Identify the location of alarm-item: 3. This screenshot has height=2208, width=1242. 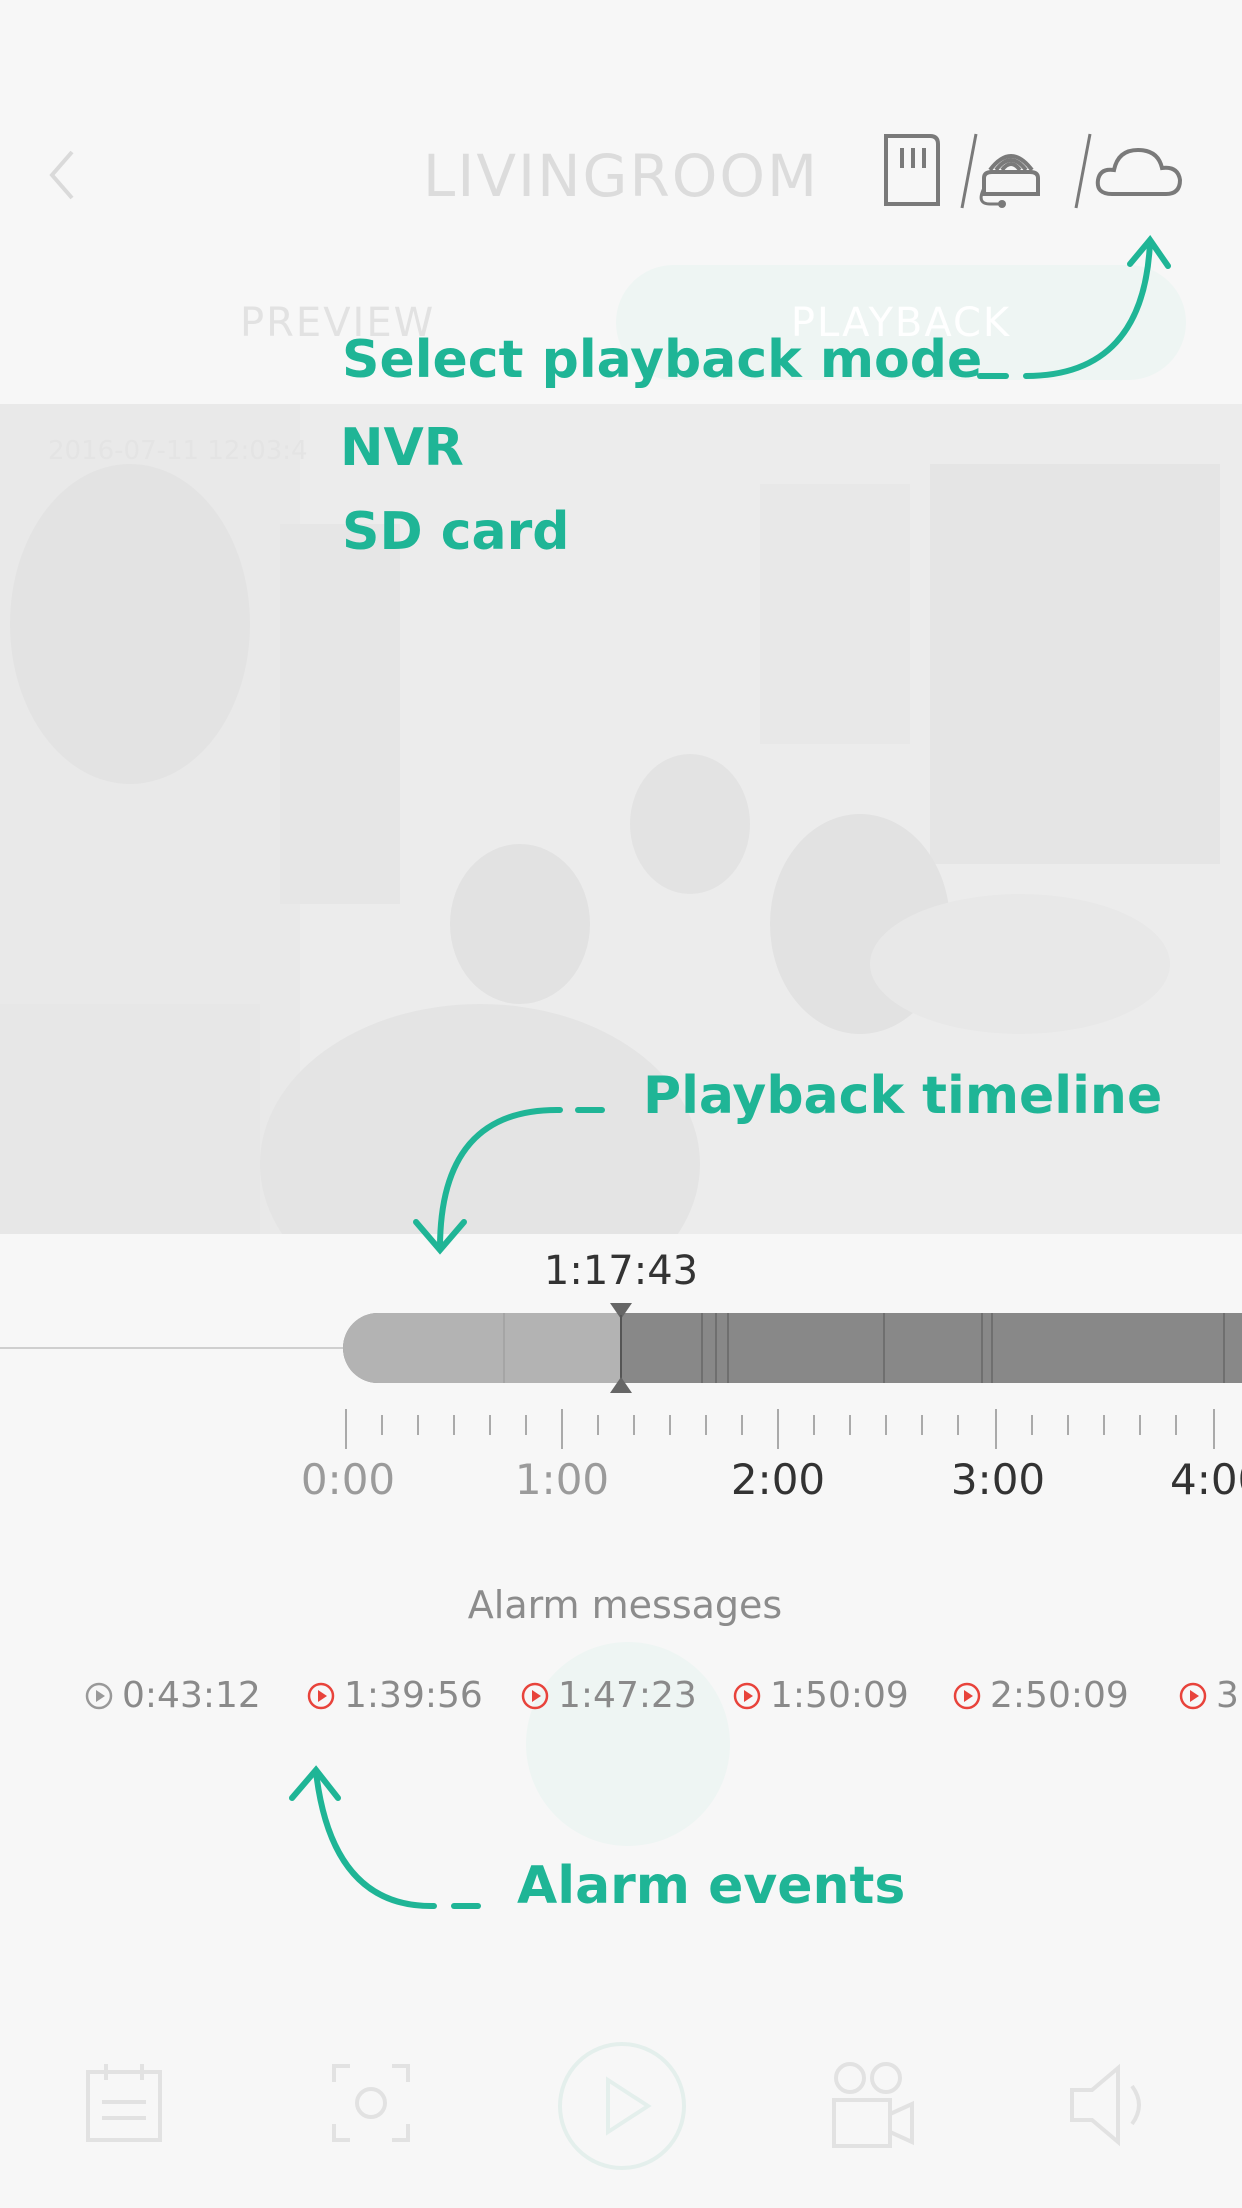
(1208, 1695).